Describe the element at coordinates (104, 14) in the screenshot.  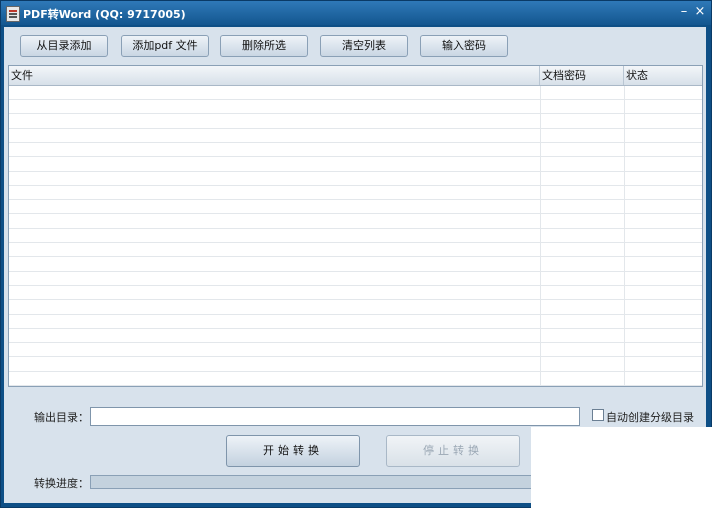
I see `window-title: PDF转Word (QQ: 9717005)` at that location.